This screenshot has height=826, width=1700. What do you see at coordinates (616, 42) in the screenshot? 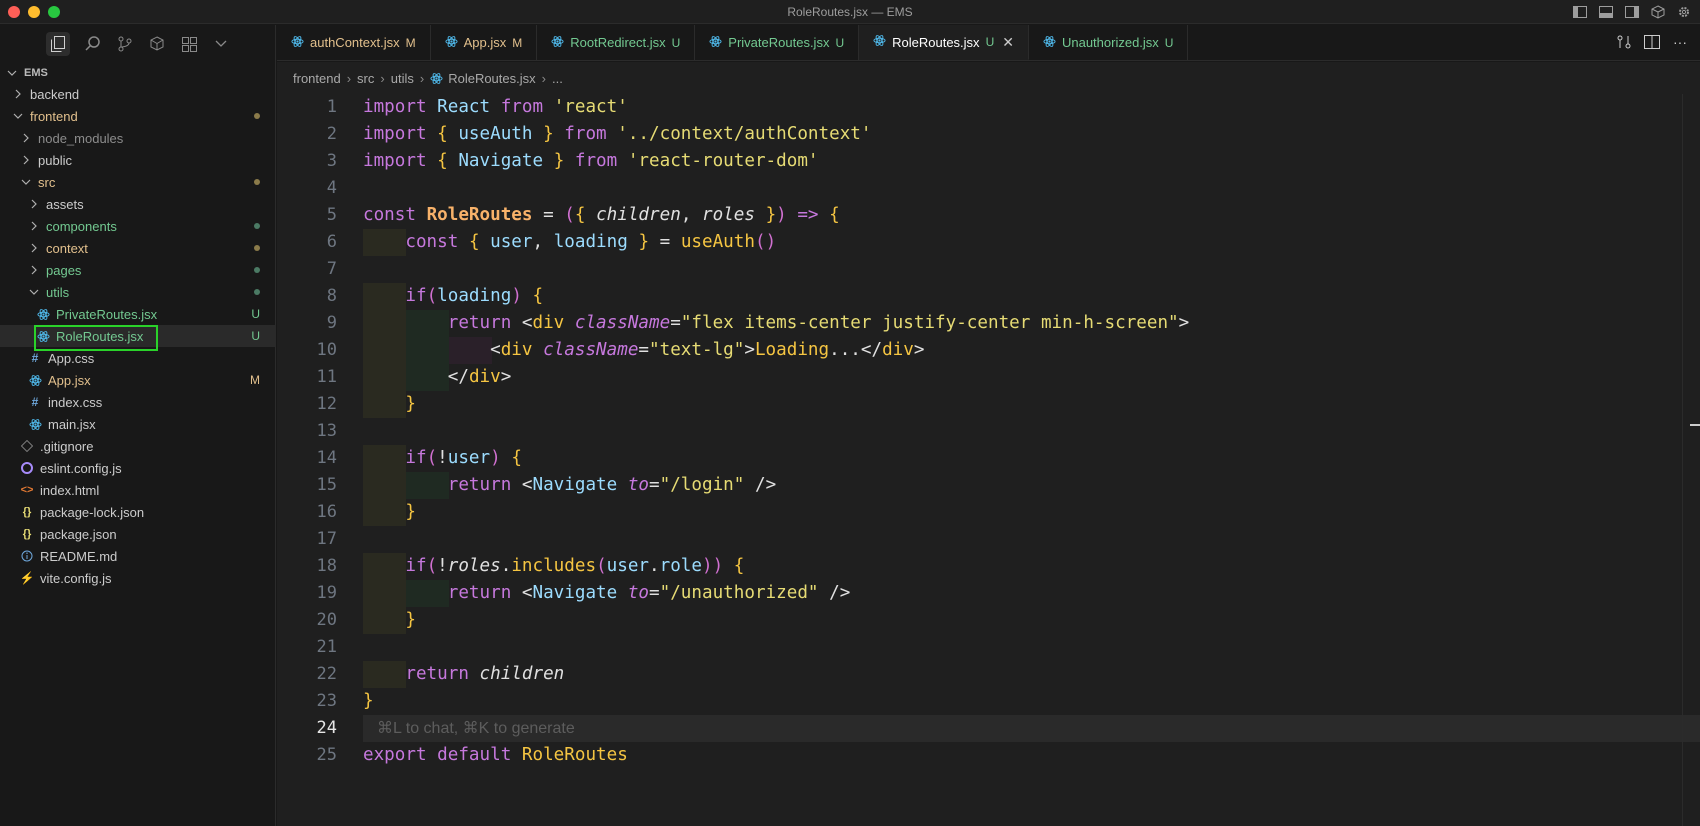
I see `editor-tab: RootRedirect.jsx U` at bounding box center [616, 42].